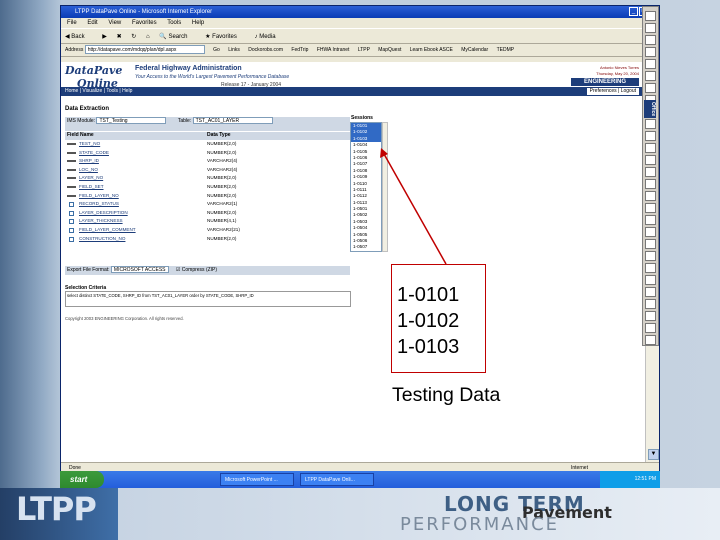  What do you see at coordinates (178, 270) in the screenshot?
I see `compress-checkbox: ☑` at bounding box center [178, 270].